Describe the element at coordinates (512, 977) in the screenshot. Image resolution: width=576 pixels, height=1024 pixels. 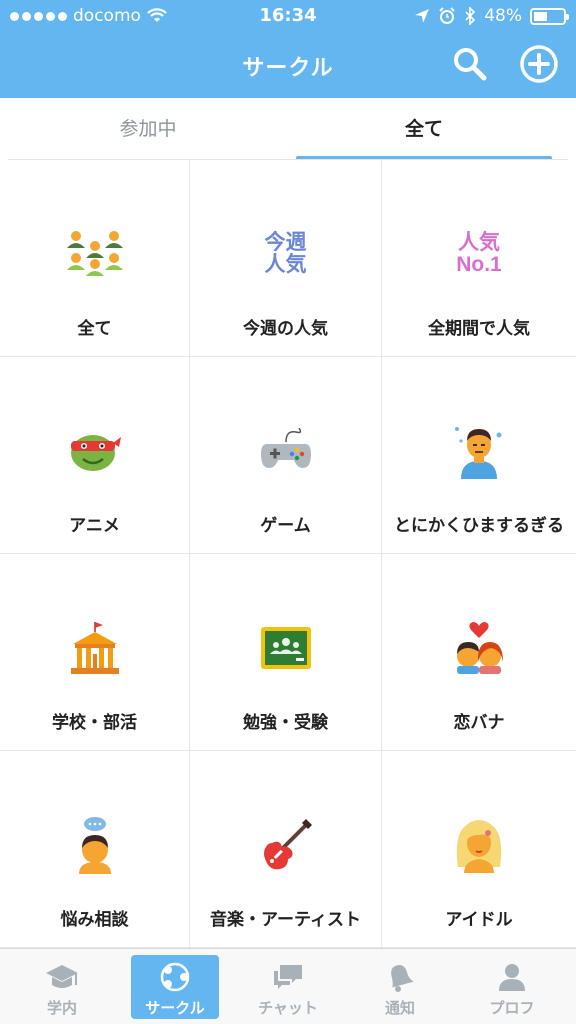
I see `person-icon` at that location.